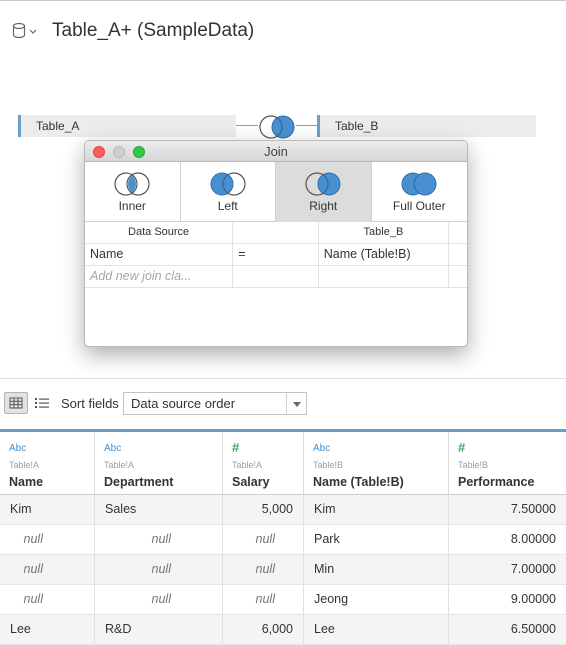  I want to click on table-cell: Jeong, so click(376, 599).